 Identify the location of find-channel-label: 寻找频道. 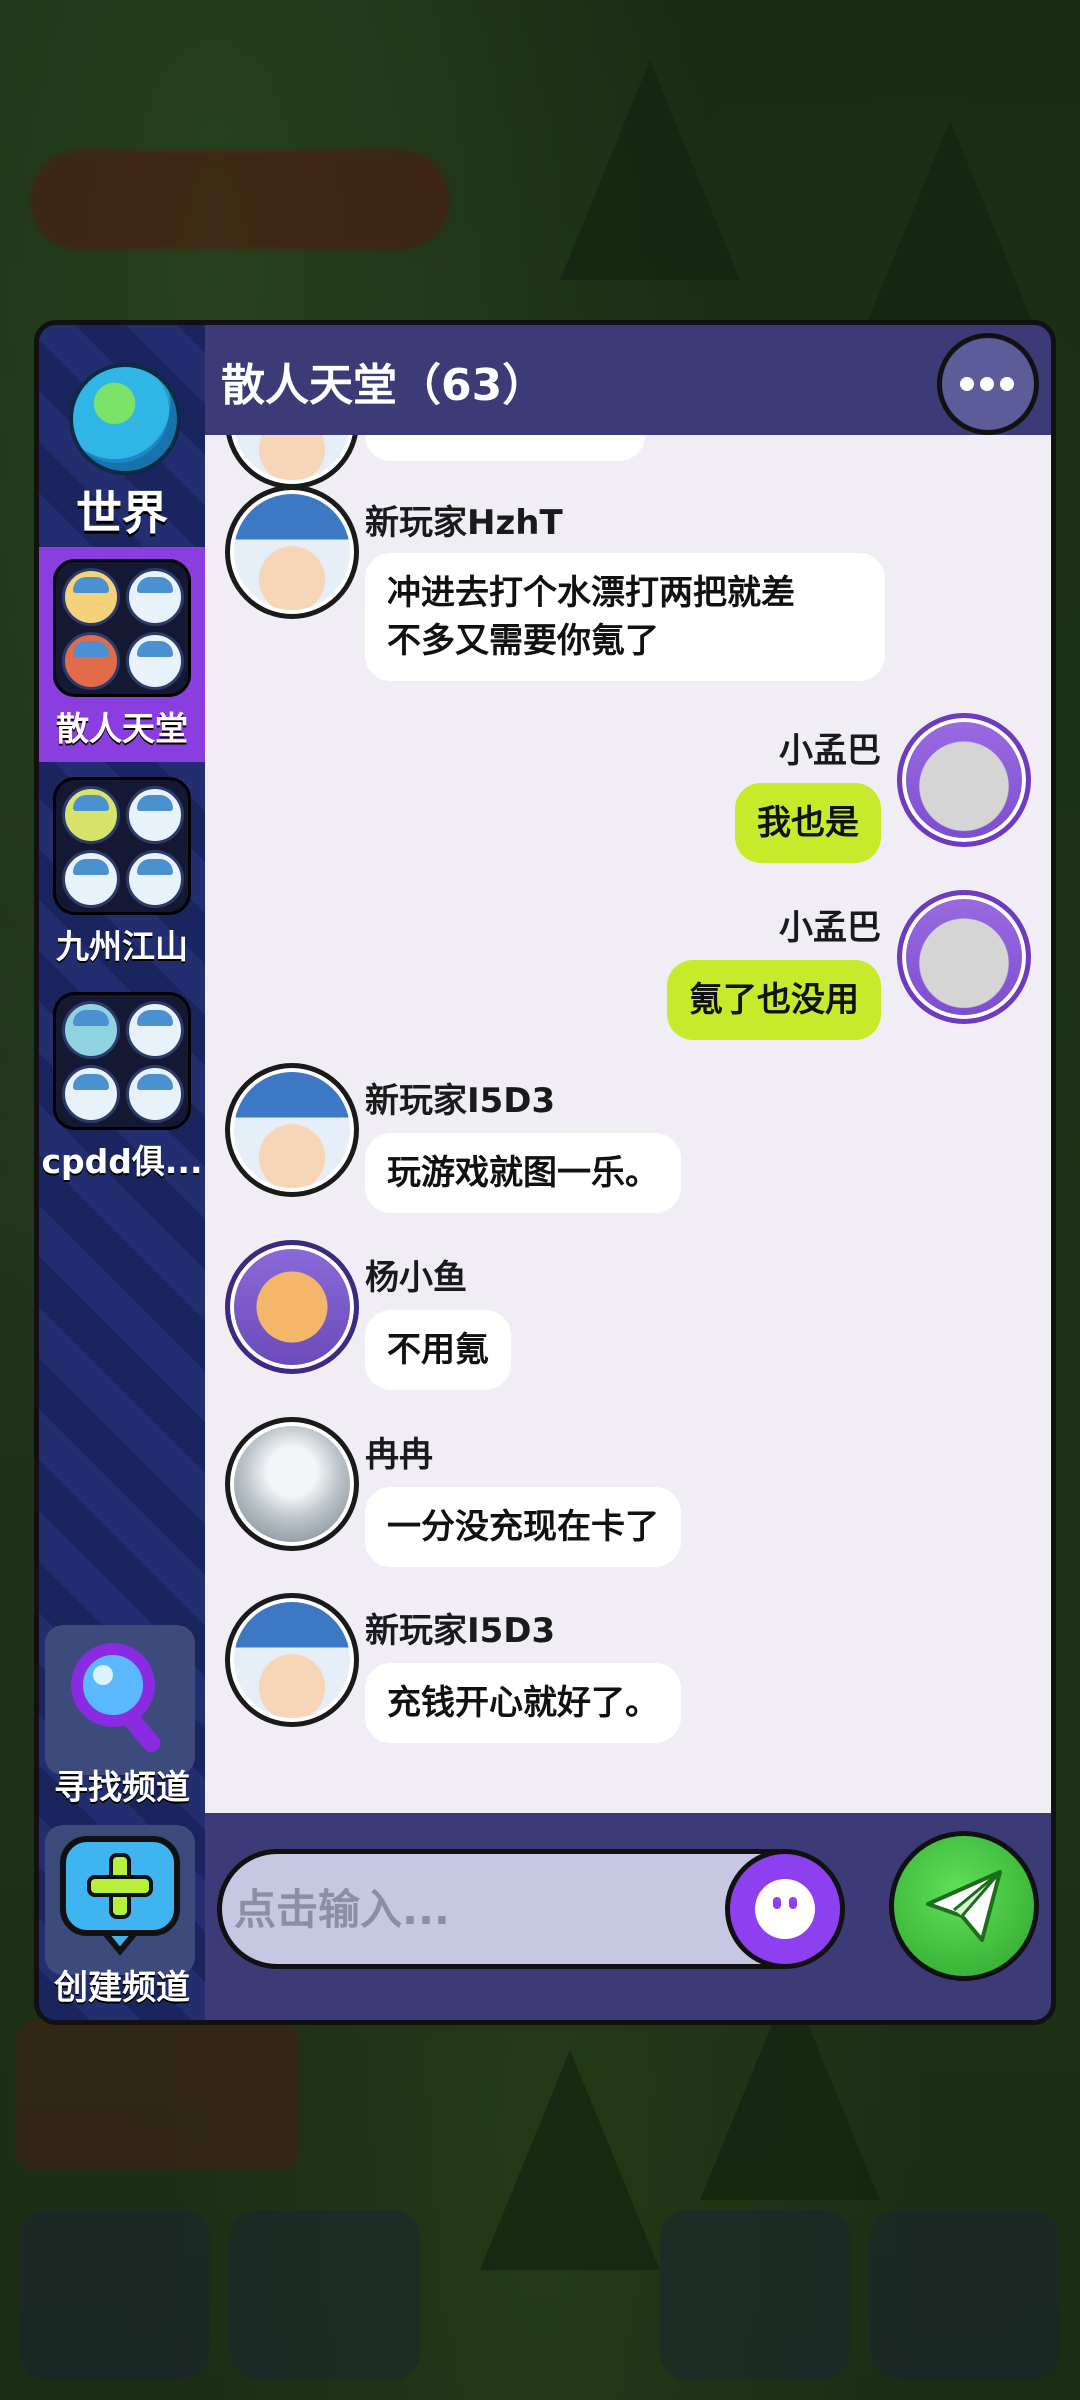
(122, 1788).